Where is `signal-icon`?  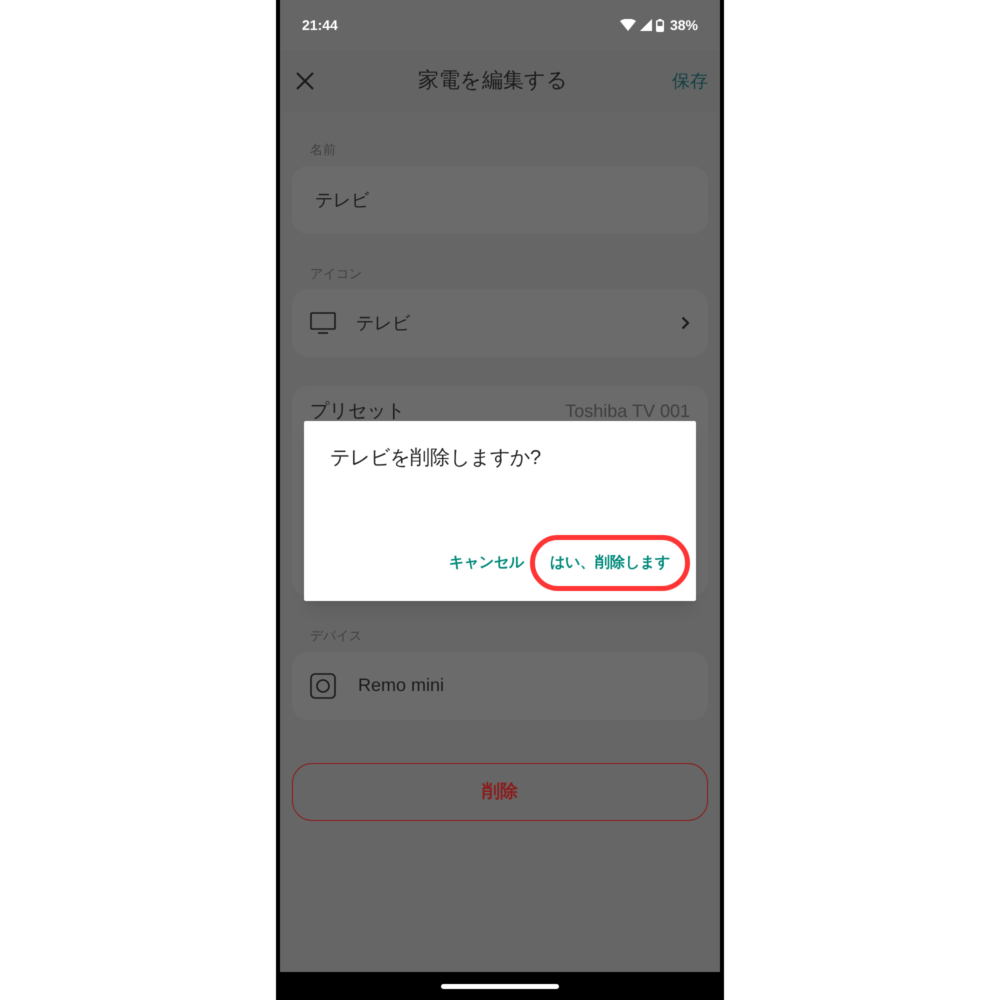
signal-icon is located at coordinates (646, 25).